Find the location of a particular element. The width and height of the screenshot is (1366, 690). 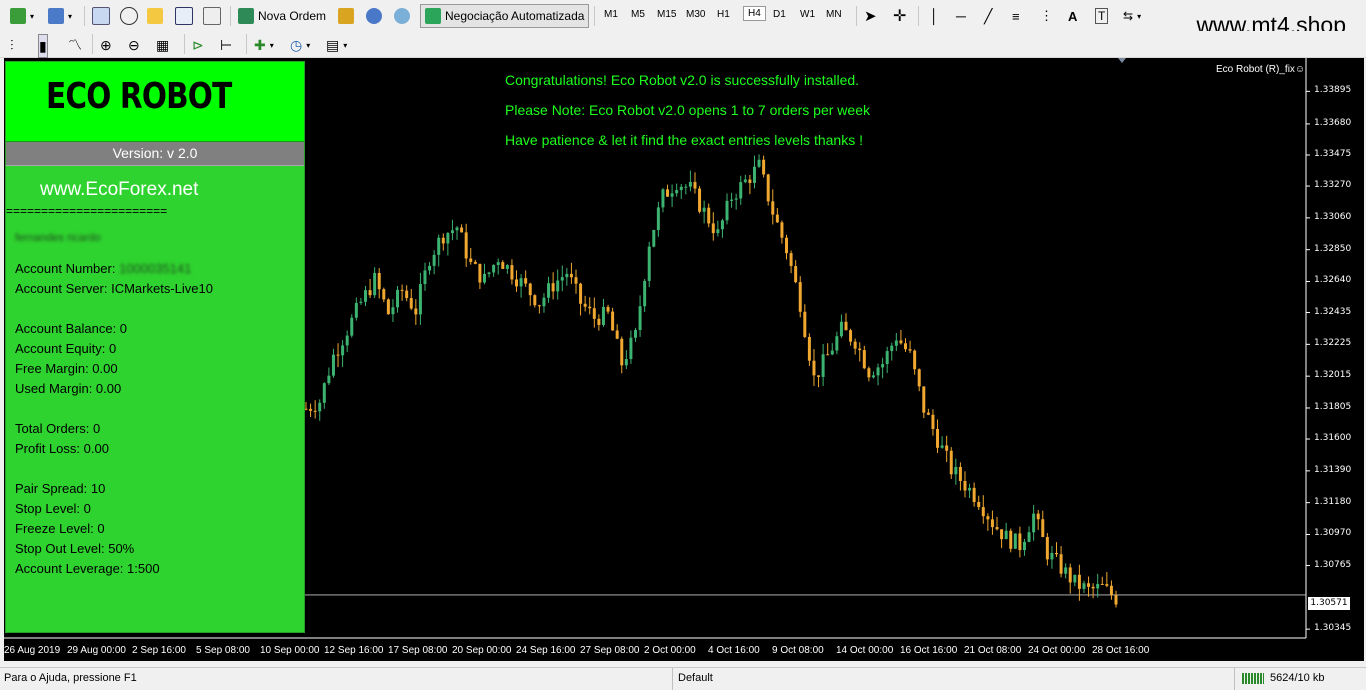

people-button is located at coordinates (374, 16).